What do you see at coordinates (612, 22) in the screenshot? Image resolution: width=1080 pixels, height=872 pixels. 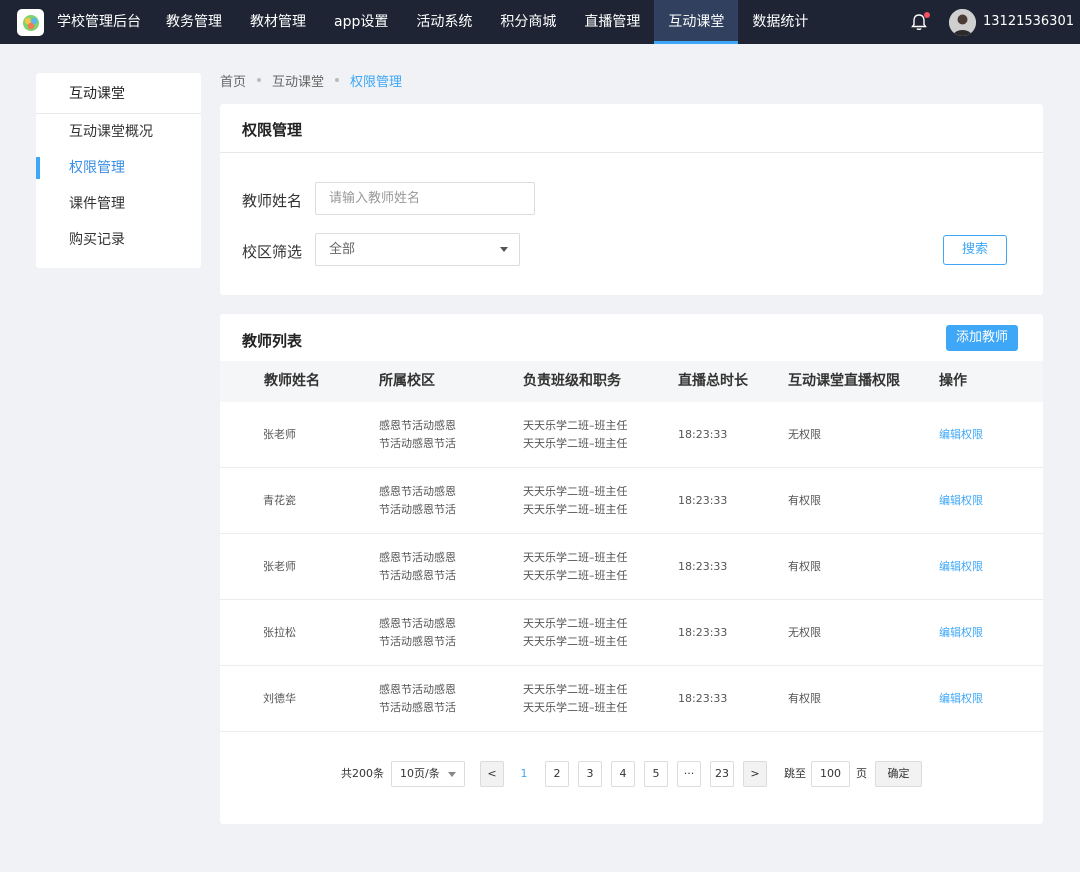 I see `nav-item-6: 直播管理` at bounding box center [612, 22].